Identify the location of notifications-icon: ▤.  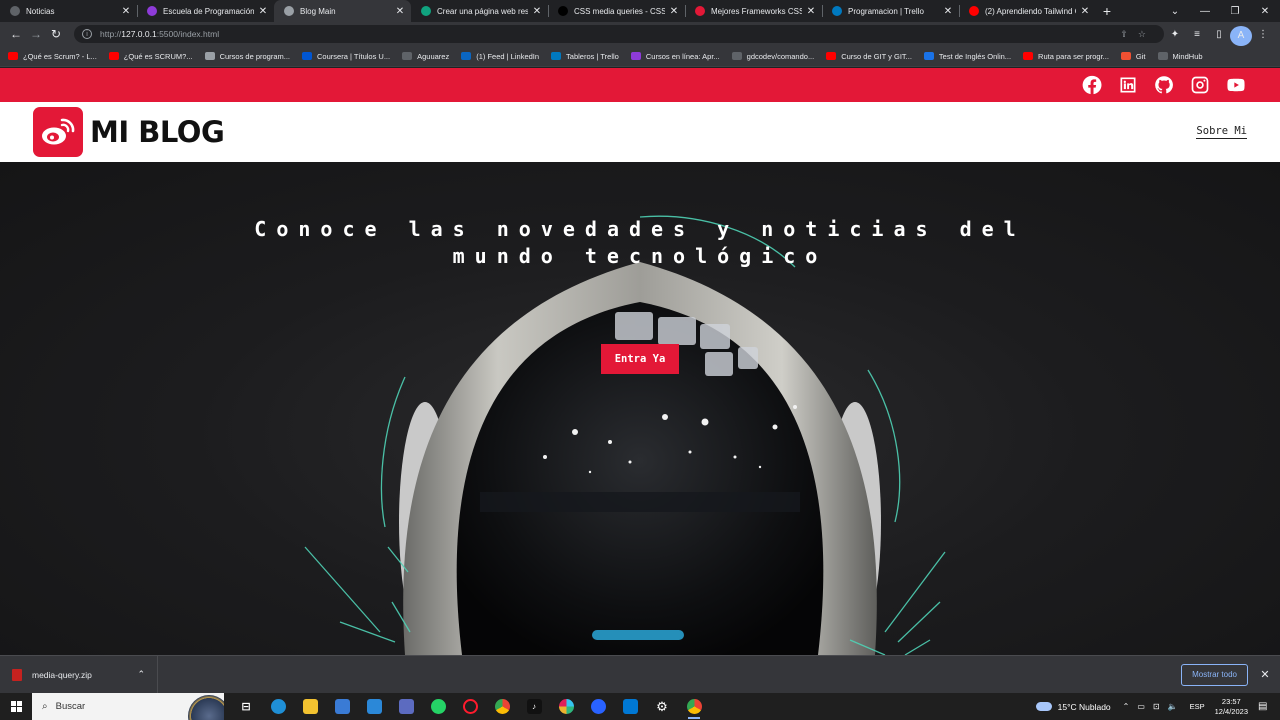
(1266, 706).